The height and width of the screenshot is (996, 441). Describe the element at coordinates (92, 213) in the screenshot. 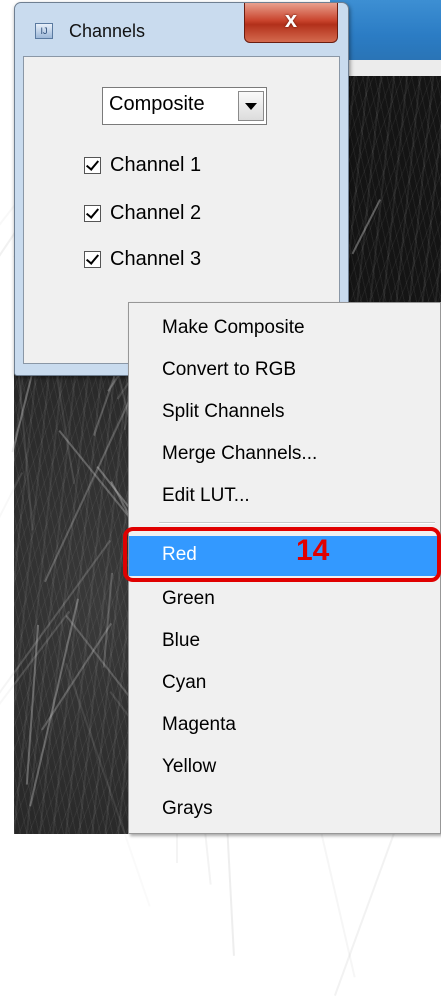

I see `channel-2-checkbox` at that location.